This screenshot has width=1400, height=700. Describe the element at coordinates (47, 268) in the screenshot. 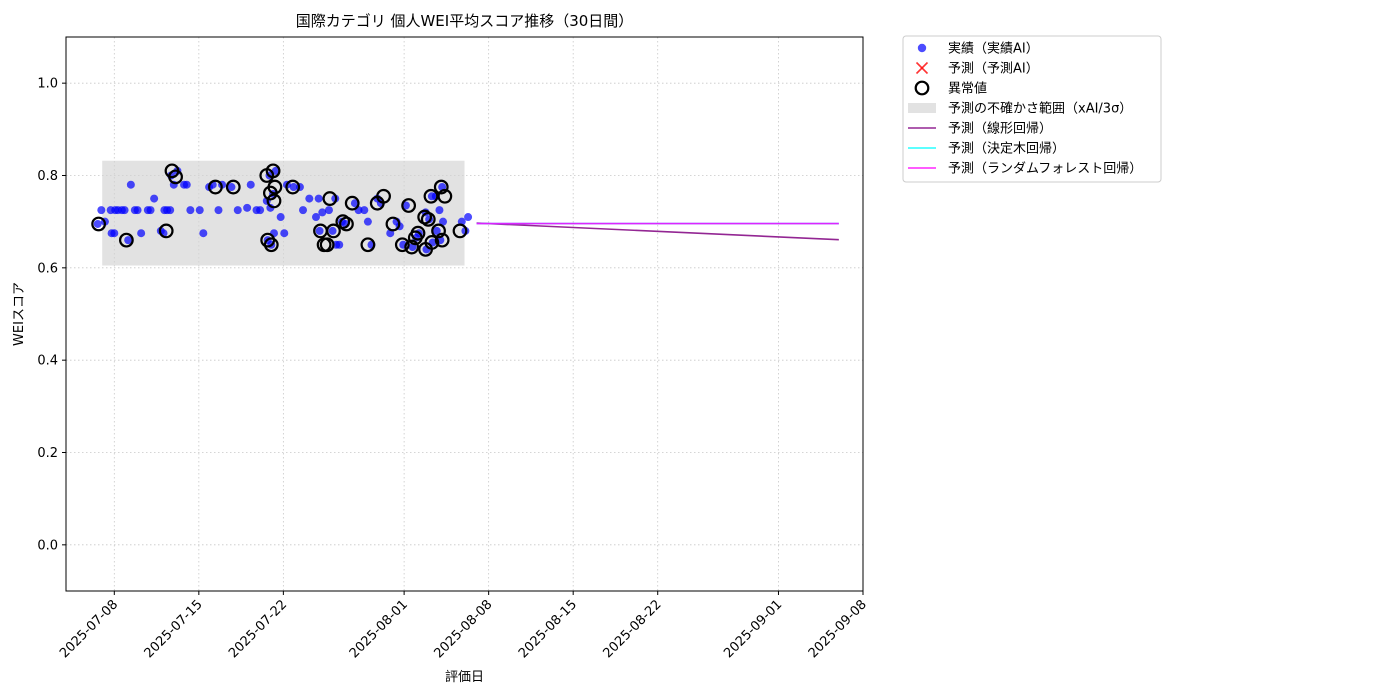

I see `y-tick-label: 0.6` at that location.